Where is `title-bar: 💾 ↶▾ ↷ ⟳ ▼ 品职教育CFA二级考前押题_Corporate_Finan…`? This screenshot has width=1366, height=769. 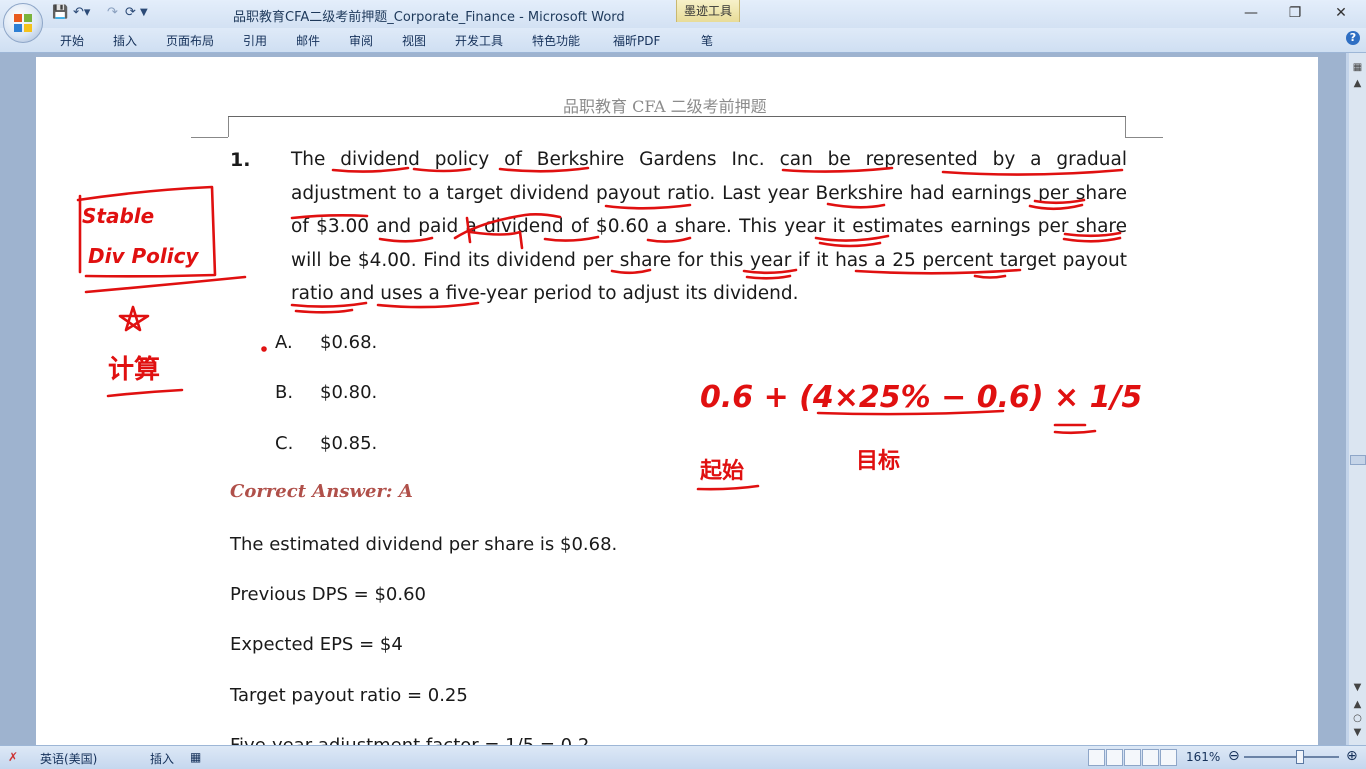
title-bar: 💾 ↶▾ ↷ ⟳ ▼ 品职教育CFA二级考前押题_Corporate_Finan… is located at coordinates (683, 14).